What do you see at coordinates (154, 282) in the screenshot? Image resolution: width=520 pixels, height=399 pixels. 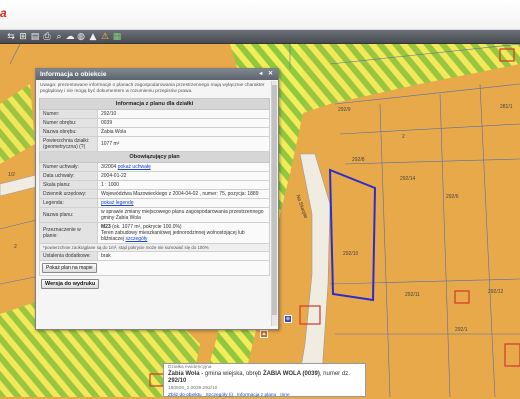 I see `print-row: Wersja do wydruku` at bounding box center [154, 282].